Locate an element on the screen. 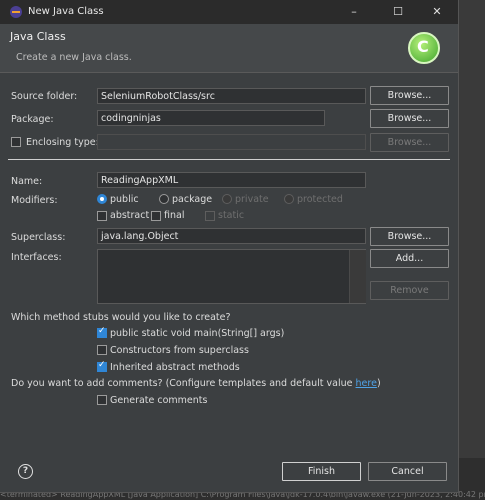  abstract-label: abstract is located at coordinates (130, 215).